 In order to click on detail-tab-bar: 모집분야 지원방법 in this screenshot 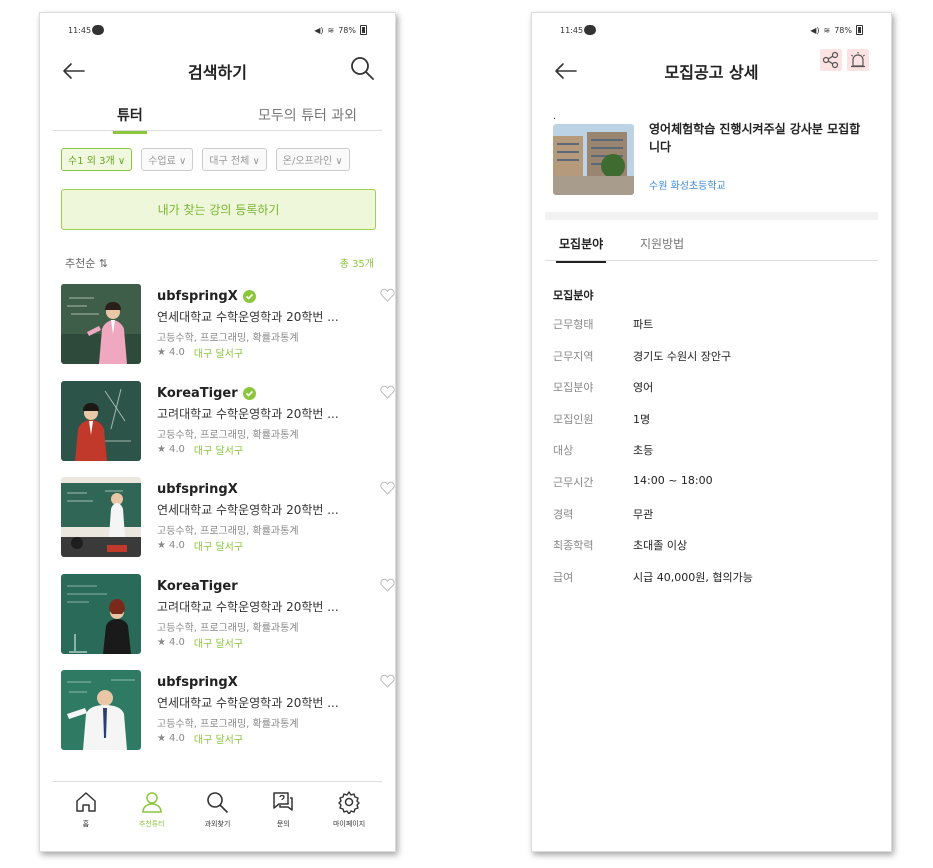, I will do `click(711, 246)`.